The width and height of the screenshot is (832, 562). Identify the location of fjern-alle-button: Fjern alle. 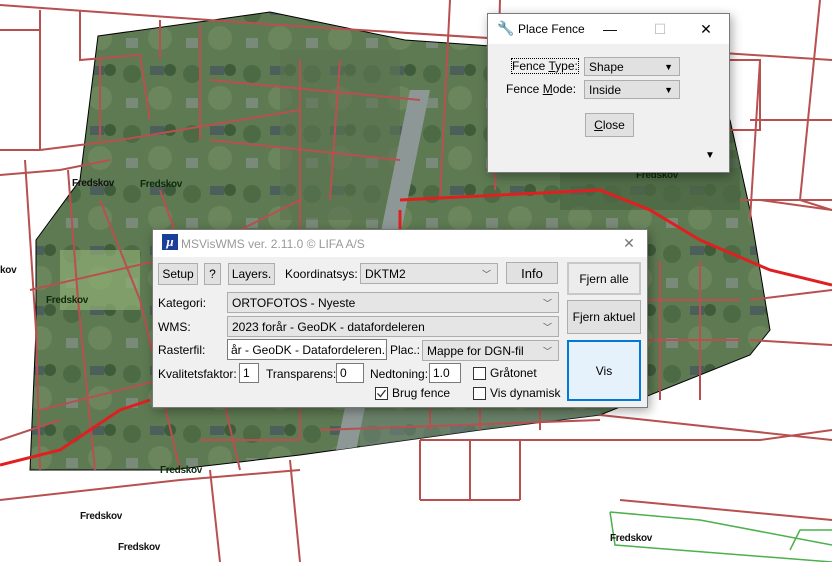
(604, 278).